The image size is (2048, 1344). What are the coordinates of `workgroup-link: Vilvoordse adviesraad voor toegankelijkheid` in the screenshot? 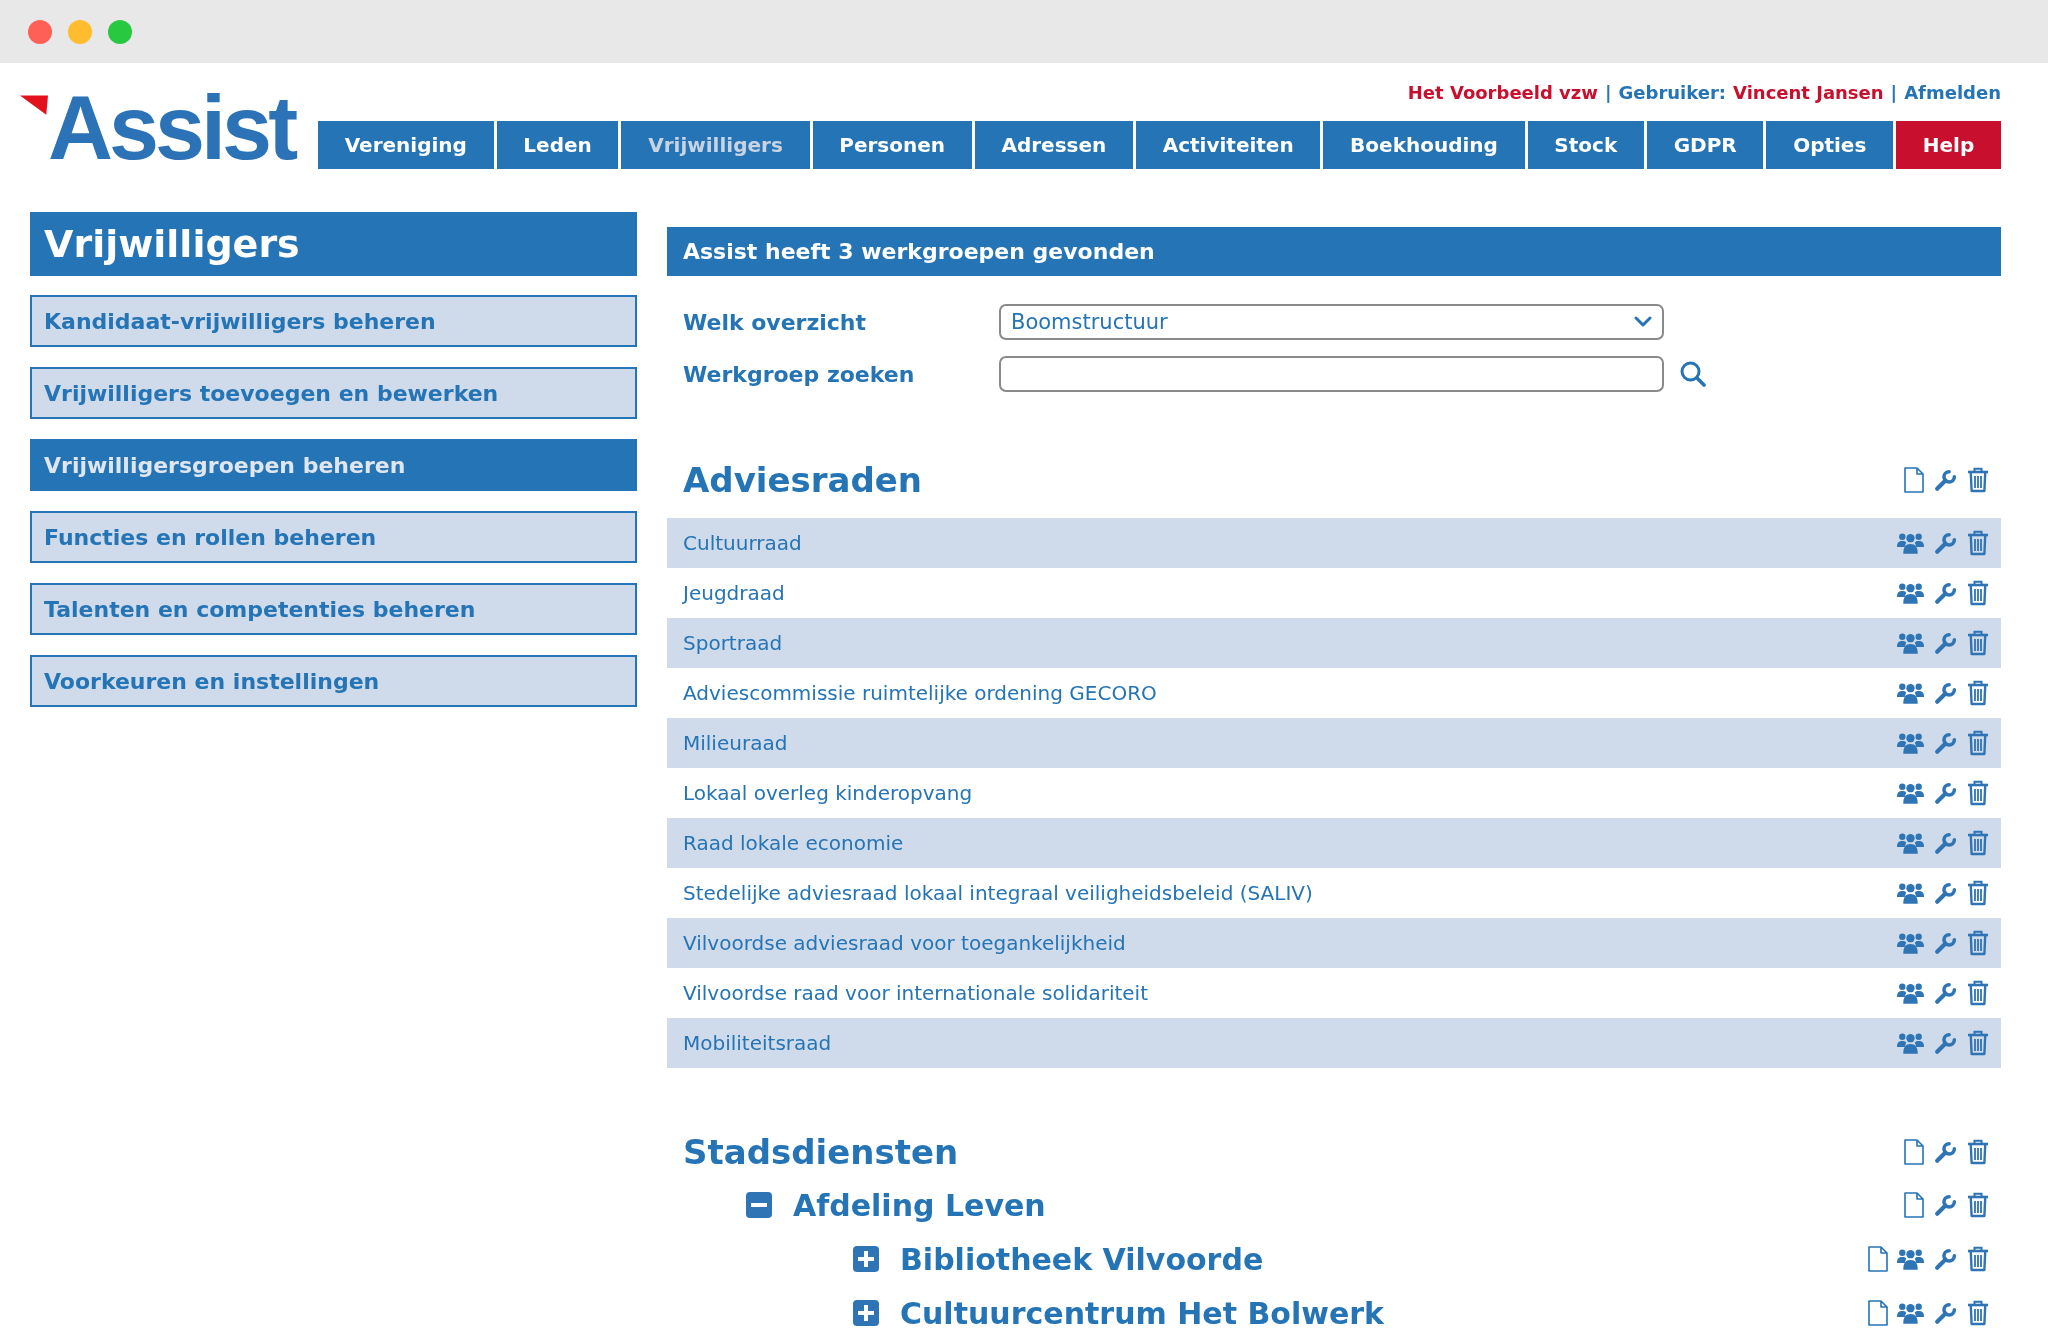 It's located at (904, 943).